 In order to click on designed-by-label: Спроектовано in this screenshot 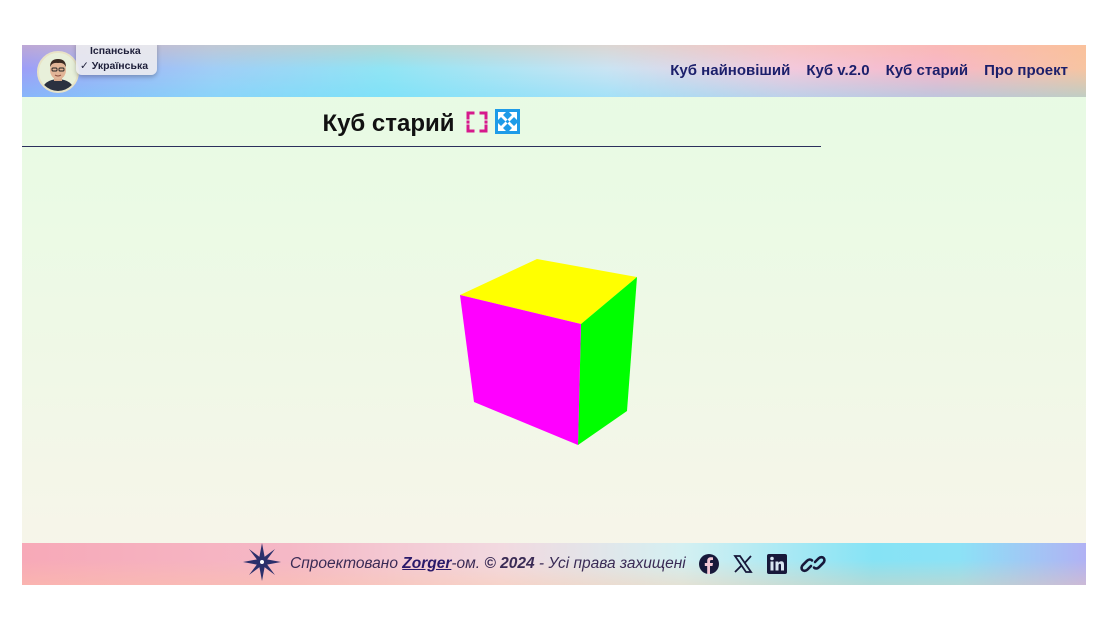, I will do `click(346, 563)`.